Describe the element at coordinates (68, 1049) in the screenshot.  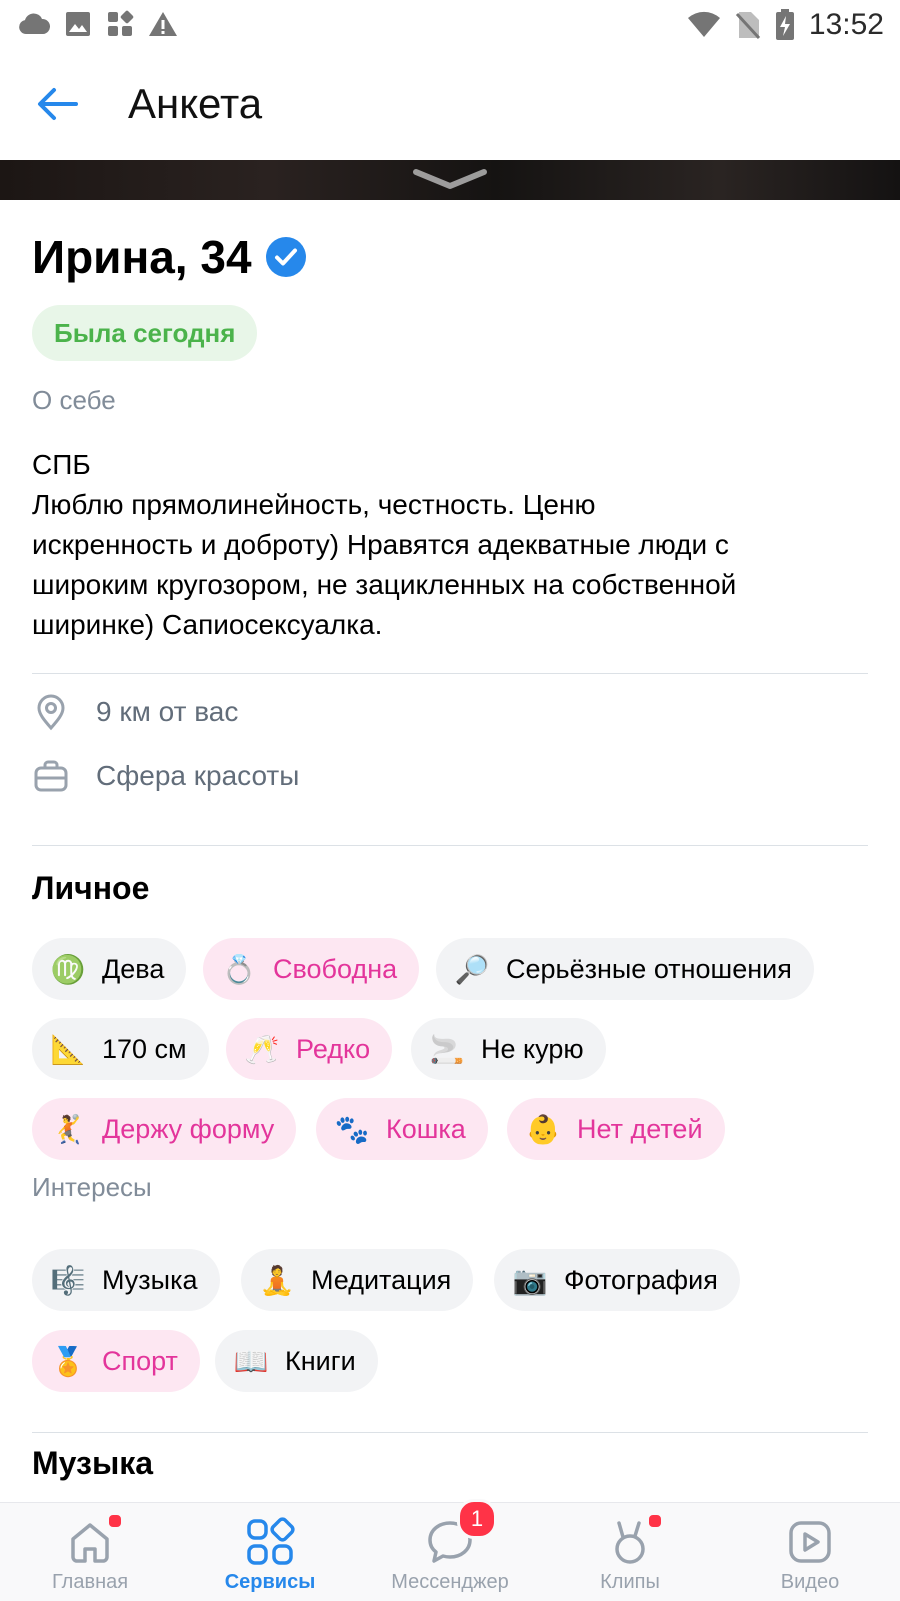
I see `triangle-ruler-icon: 📐` at that location.